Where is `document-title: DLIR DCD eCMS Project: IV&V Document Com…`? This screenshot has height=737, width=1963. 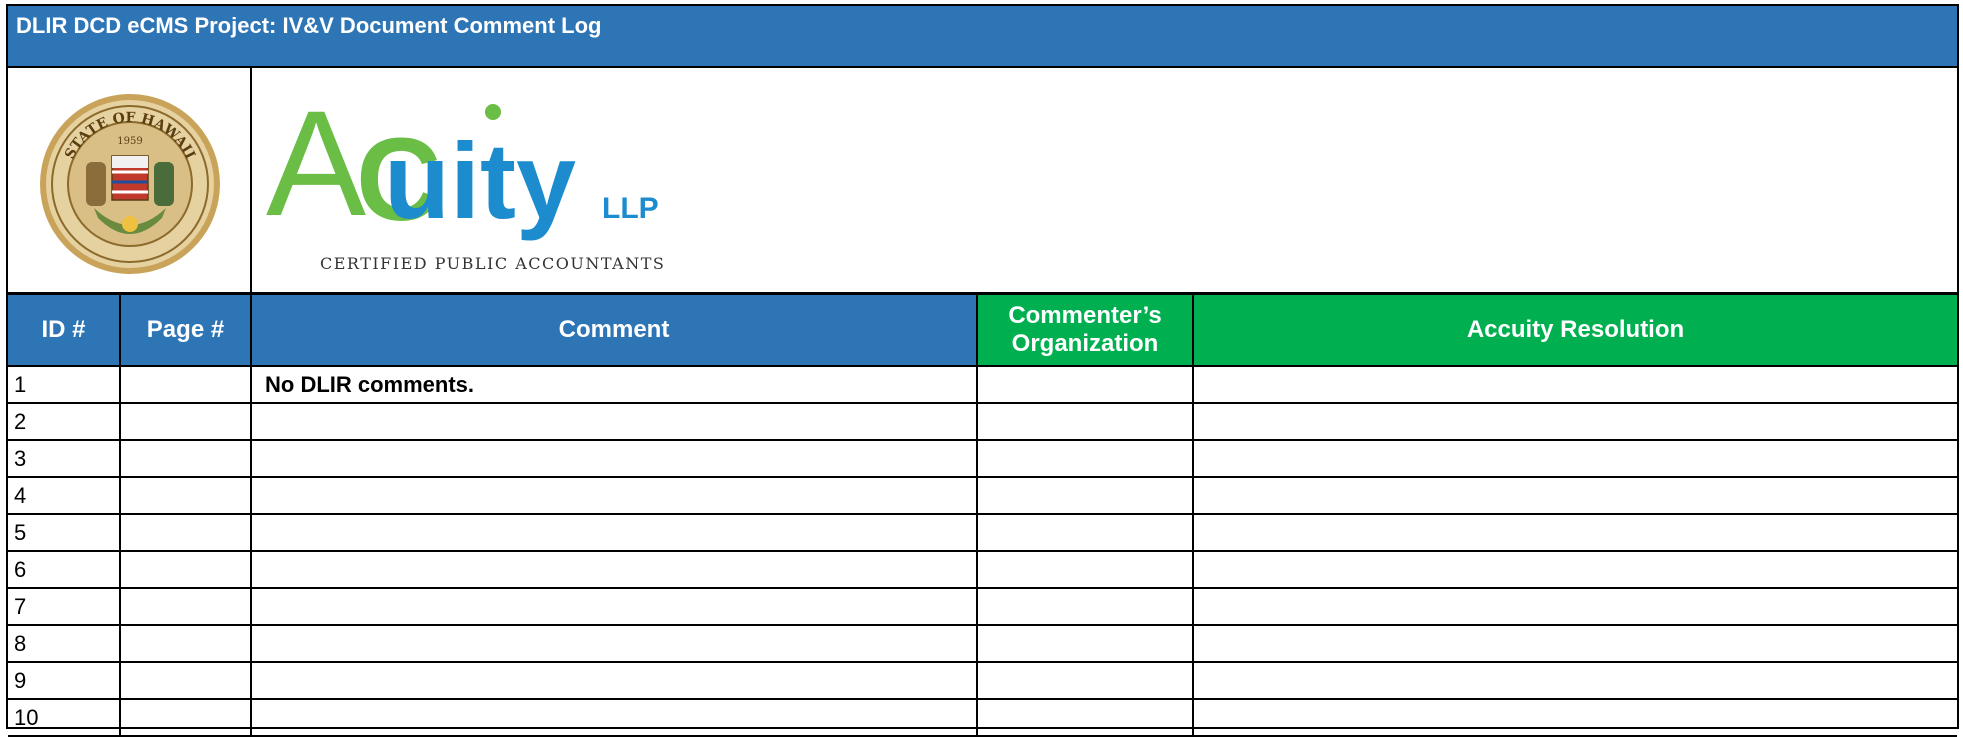 document-title: DLIR DCD eCMS Project: IV&V Document Com… is located at coordinates (982, 36).